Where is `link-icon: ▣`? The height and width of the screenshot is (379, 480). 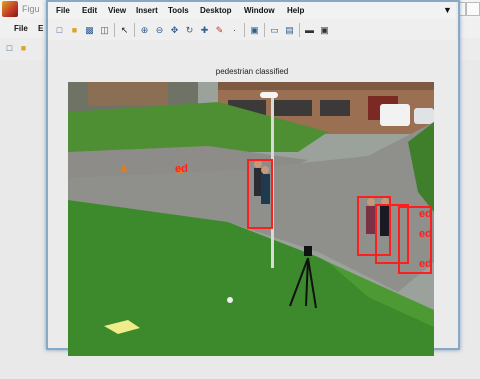 link-icon: ▣ is located at coordinates (254, 30).